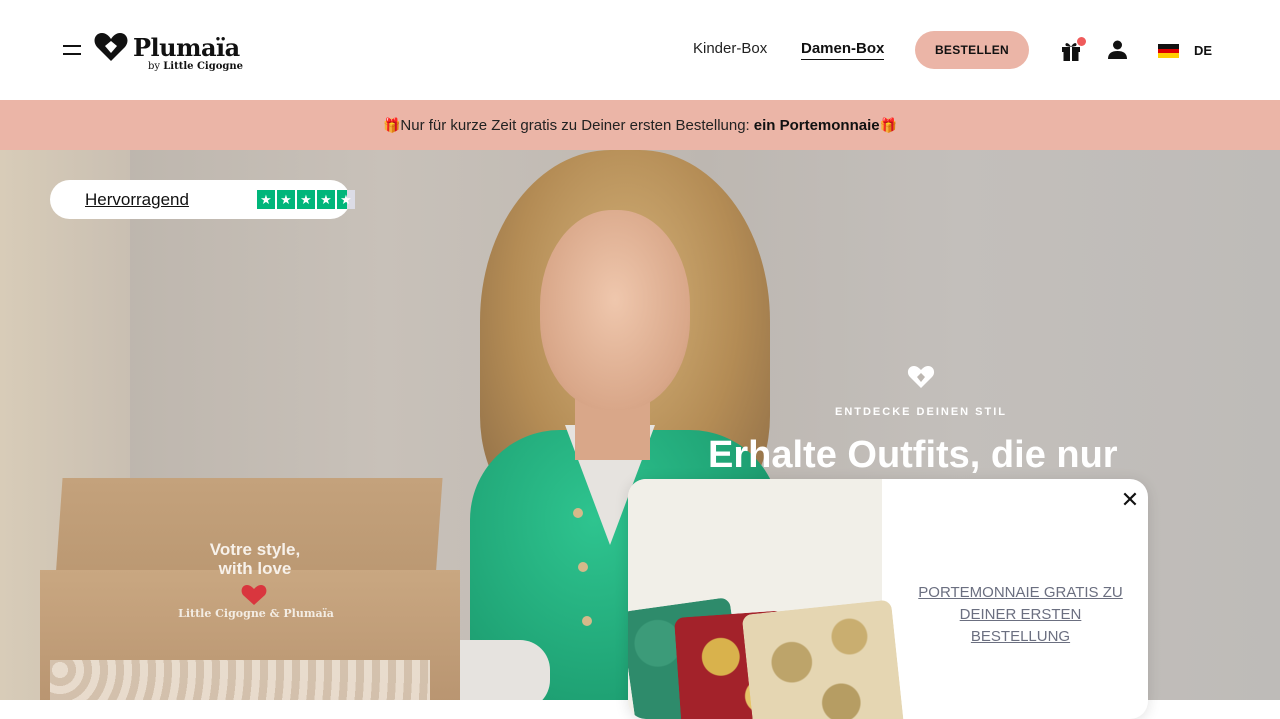 The width and height of the screenshot is (1280, 719). I want to click on hero-title: Erhalte Outfits, die nur, so click(913, 455).